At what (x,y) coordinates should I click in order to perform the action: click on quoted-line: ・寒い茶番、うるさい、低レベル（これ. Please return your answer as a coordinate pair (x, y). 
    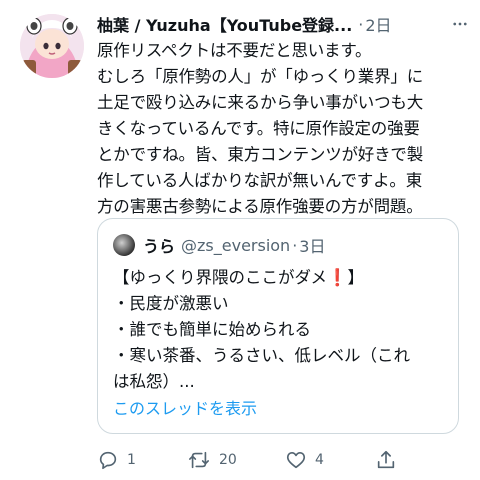
    Looking at the image, I should click on (261, 355).